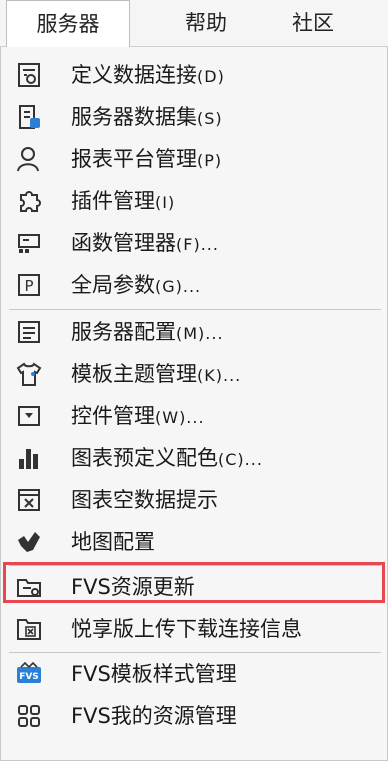  What do you see at coordinates (29, 629) in the screenshot?
I see `folder-upload-icon` at bounding box center [29, 629].